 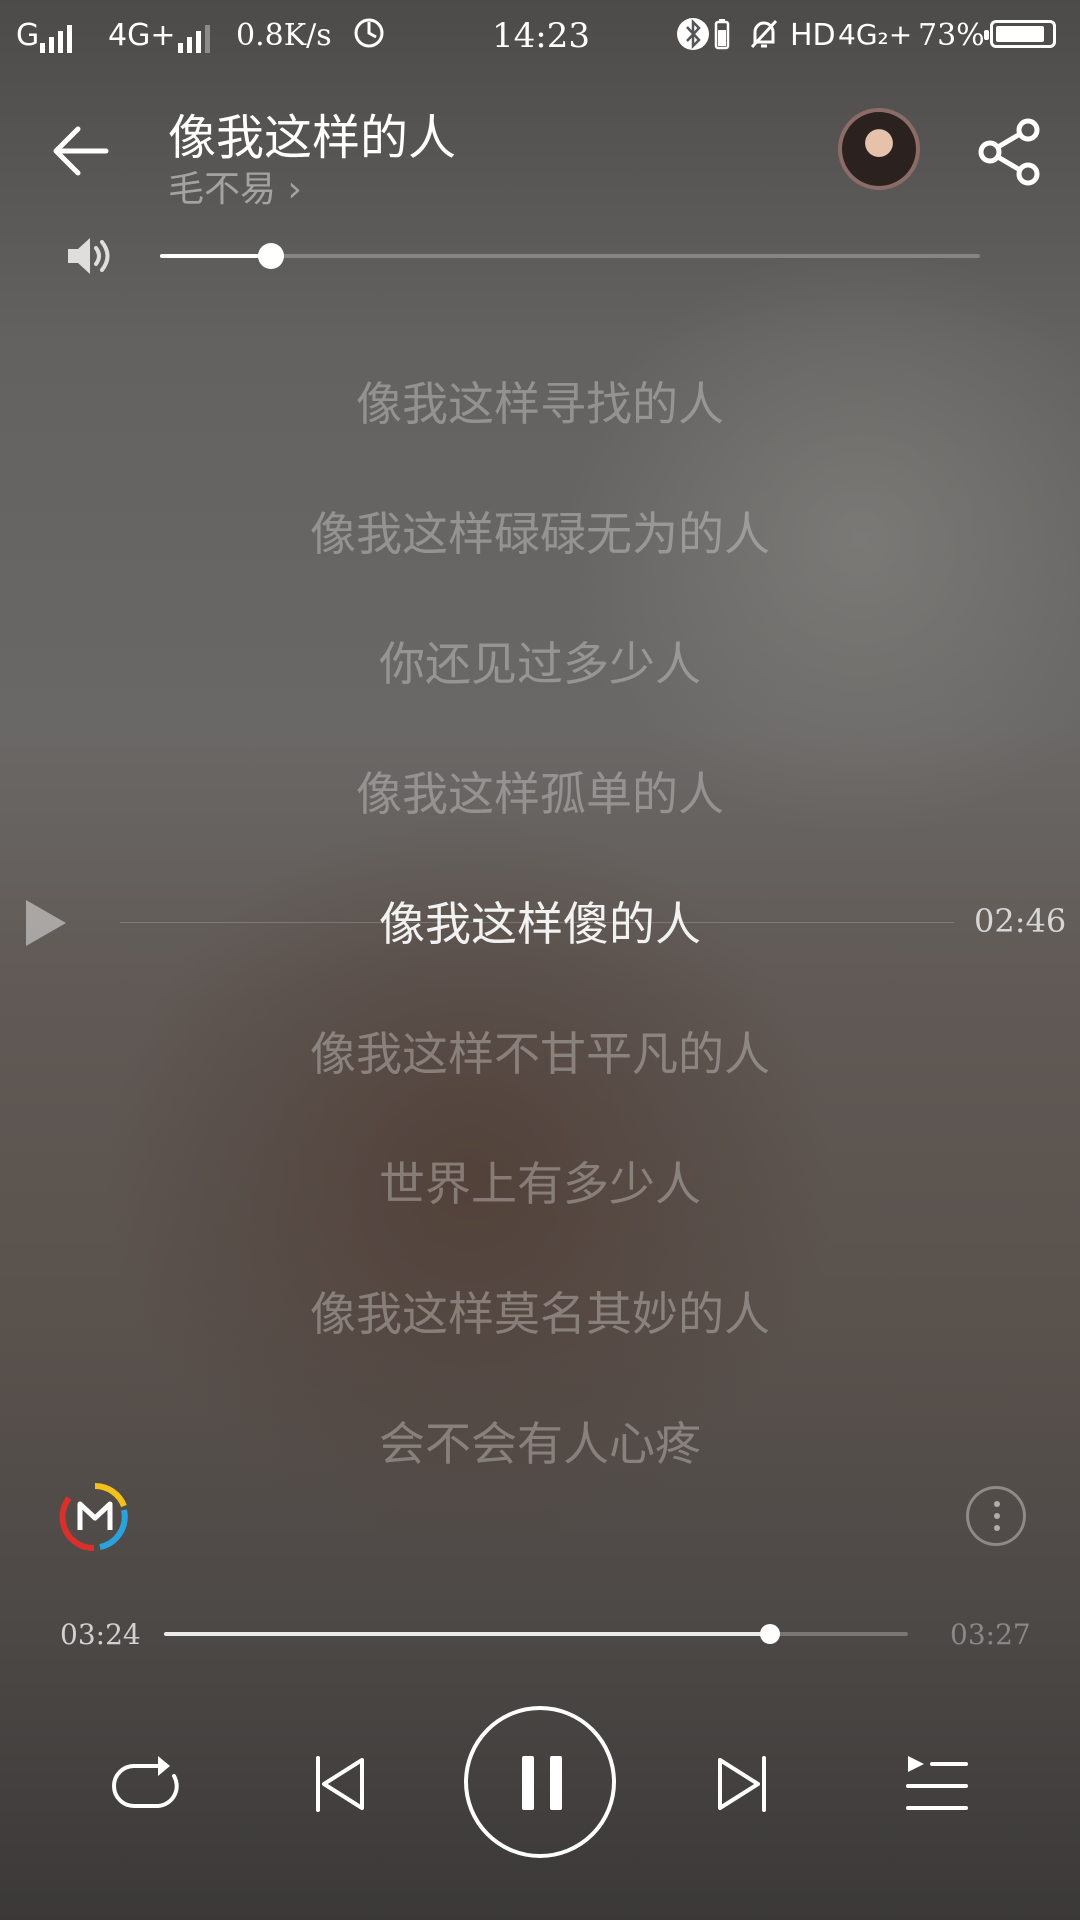 I want to click on signal-1-icon, so click(x=56, y=35).